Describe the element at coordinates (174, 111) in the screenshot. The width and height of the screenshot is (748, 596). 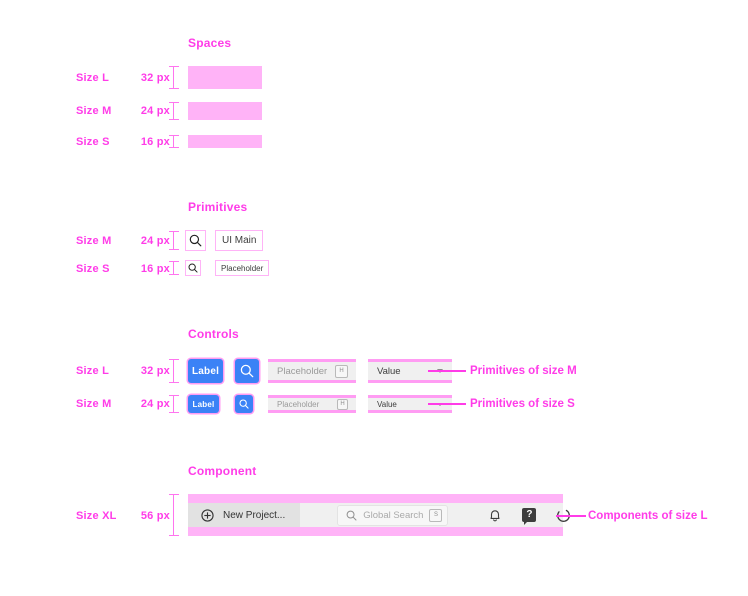
I see `measure-marker-spaces-m` at that location.